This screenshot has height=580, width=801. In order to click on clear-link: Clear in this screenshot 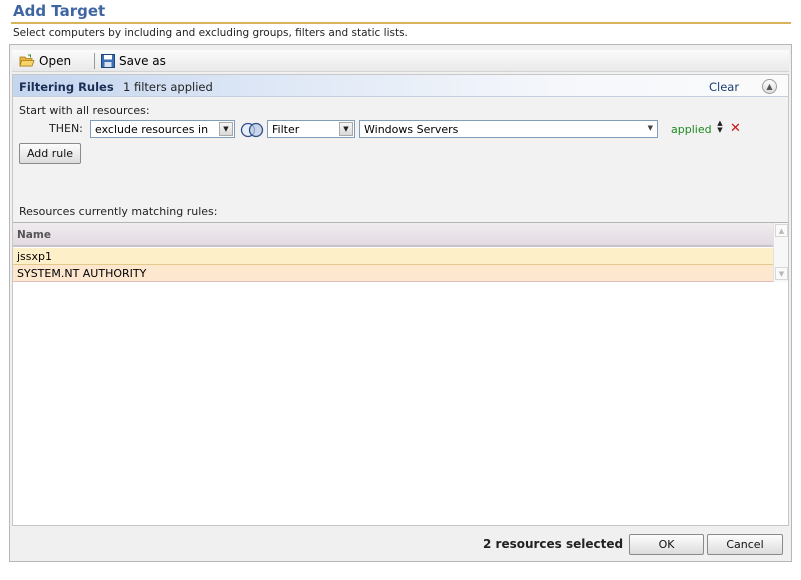, I will do `click(724, 87)`.